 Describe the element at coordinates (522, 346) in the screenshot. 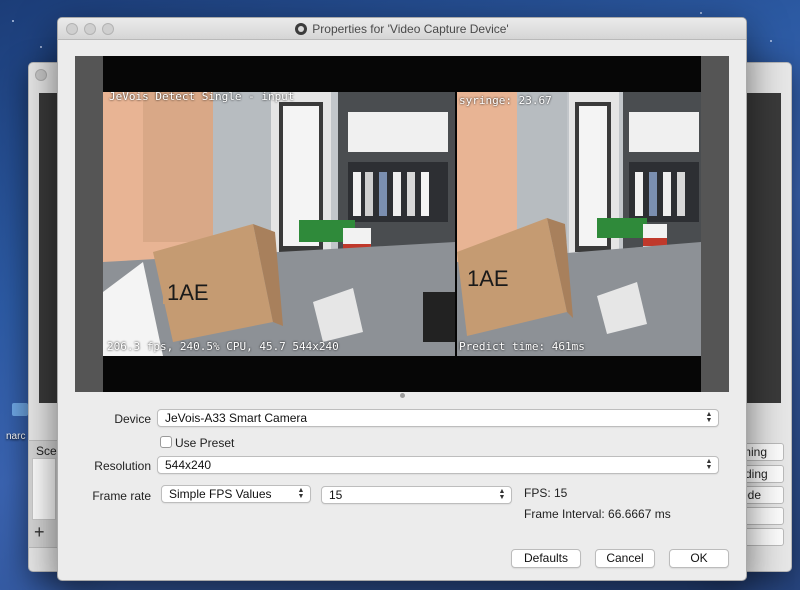

I see `predict-time-label: Predict time: 461ms` at that location.